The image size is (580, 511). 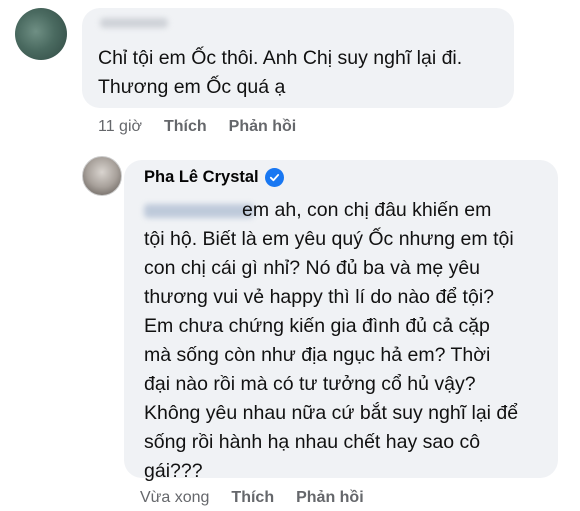 What do you see at coordinates (317, 326) in the screenshot?
I see `reply-line: Em chưa chứng kiến gia đình đủ cả cặp` at bounding box center [317, 326].